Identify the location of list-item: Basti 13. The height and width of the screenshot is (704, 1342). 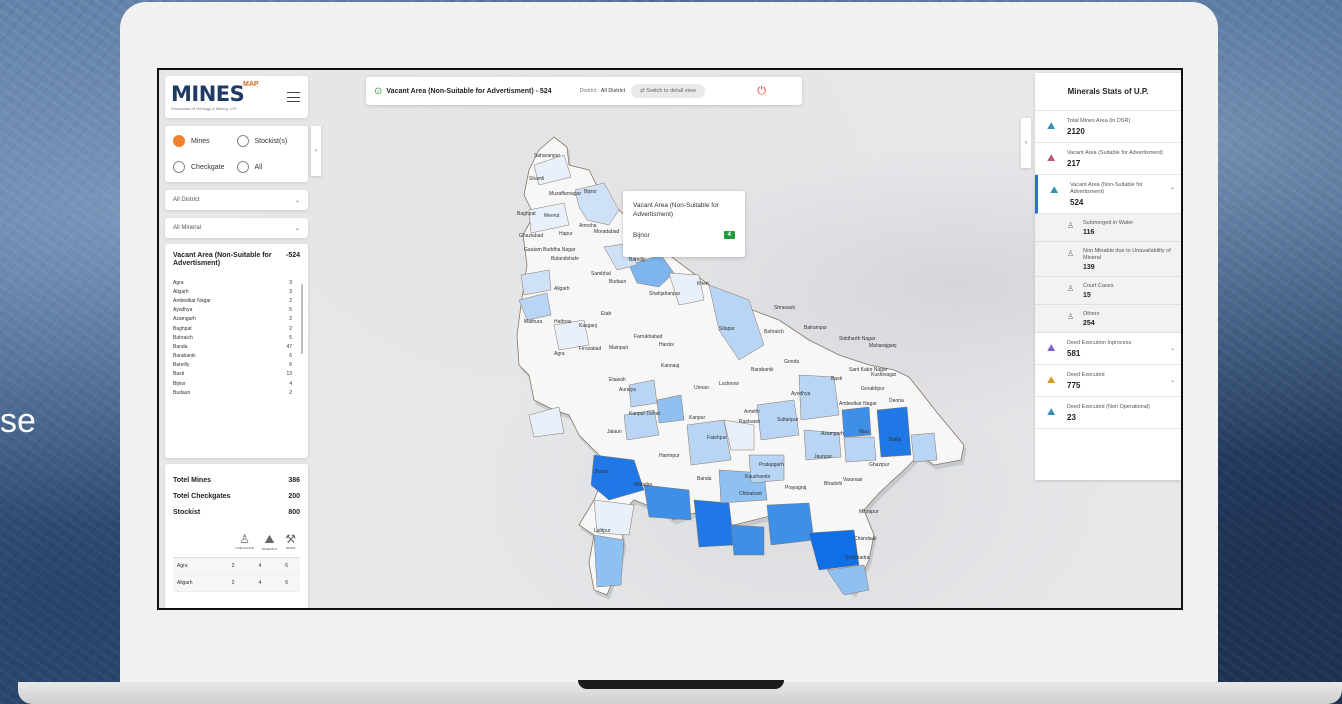
(236, 374).